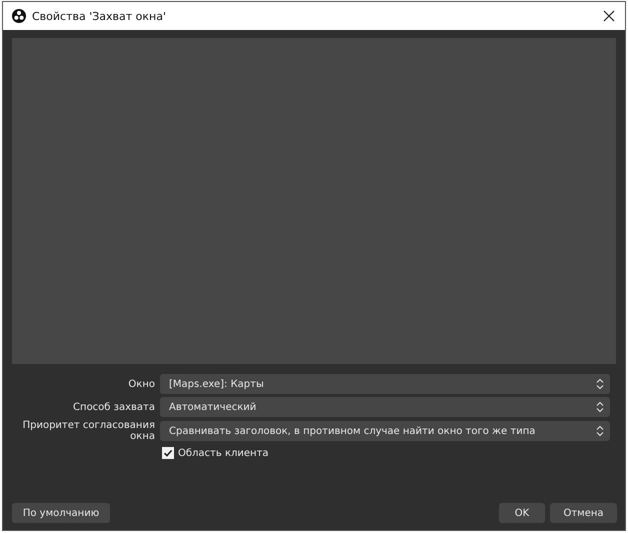  Describe the element at coordinates (100, 16) in the screenshot. I see `window-title: Свойства 'Захват окна'` at that location.